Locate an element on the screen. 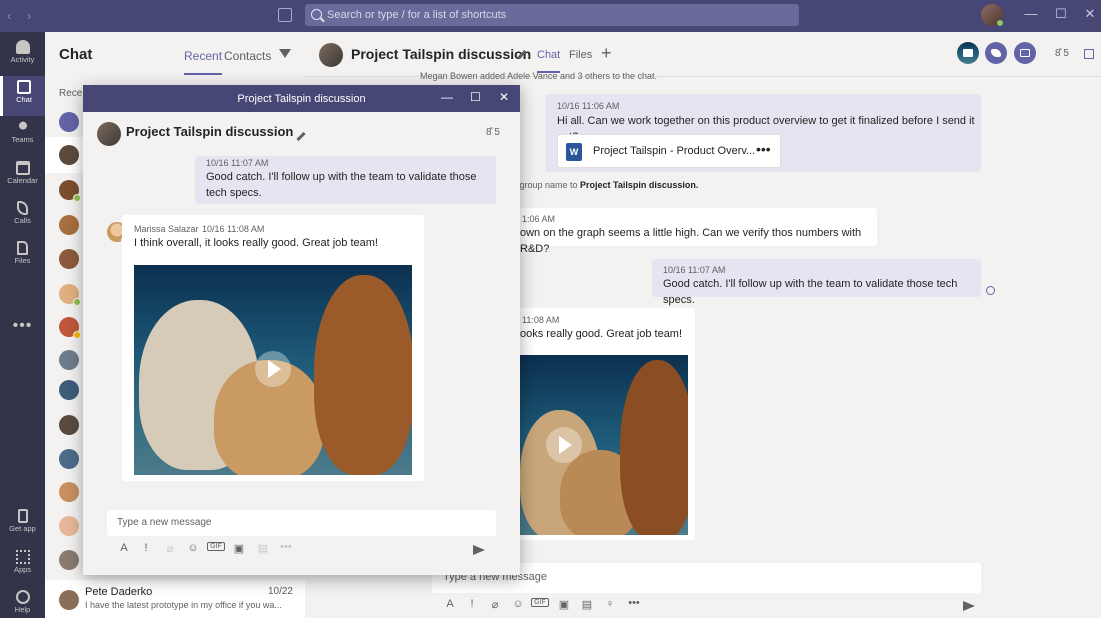 The height and width of the screenshot is (618, 1101). forward-icon: › is located at coordinates (29, 15).